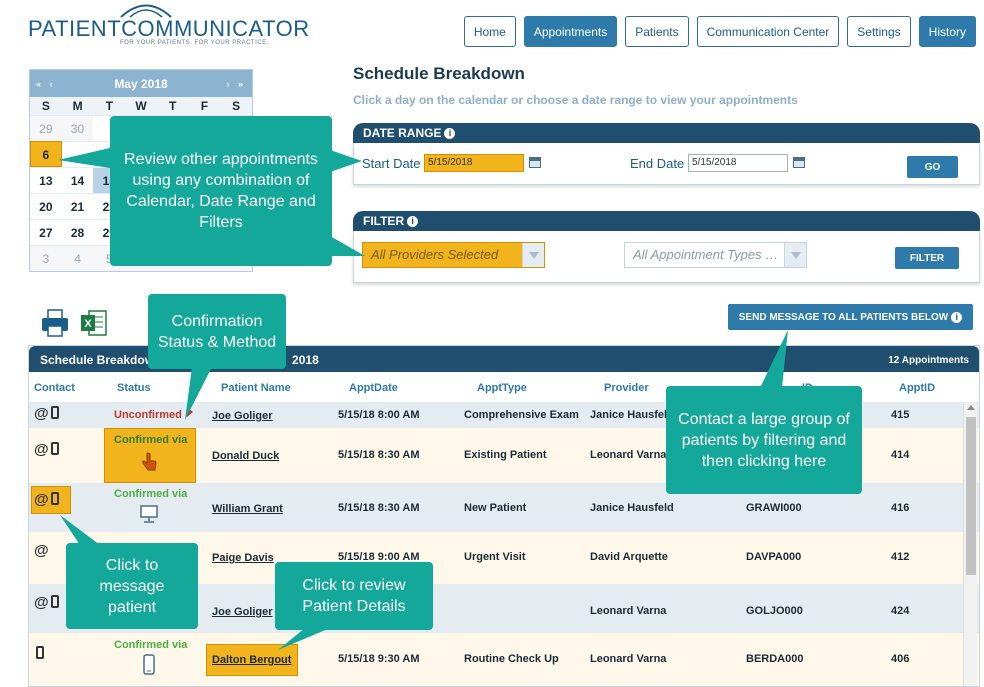  Describe the element at coordinates (799, 162) in the screenshot. I see `end-calendar-icon` at that location.